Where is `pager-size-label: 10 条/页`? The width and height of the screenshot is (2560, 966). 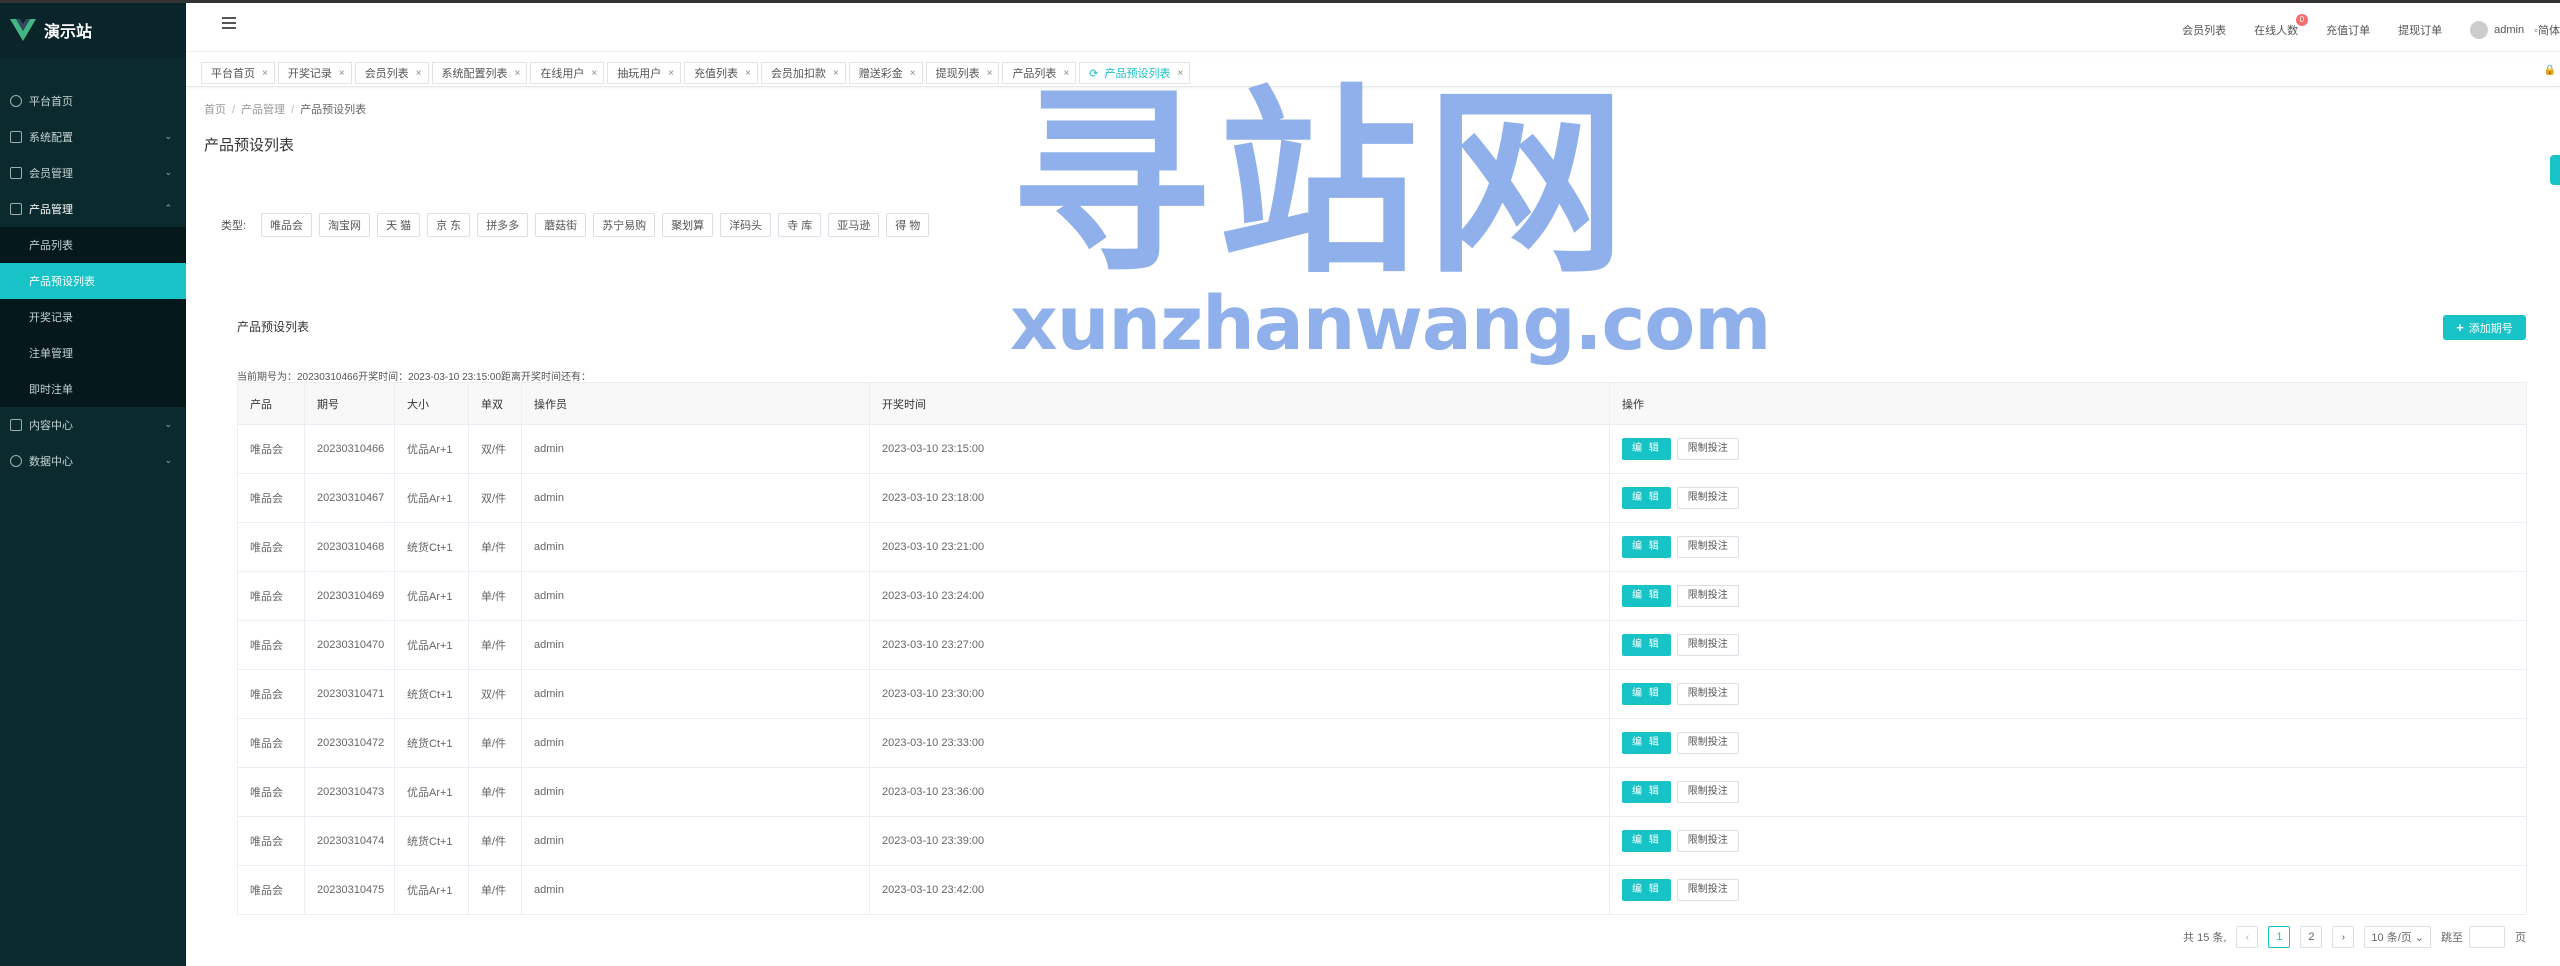 pager-size-label: 10 条/页 is located at coordinates (2391, 938).